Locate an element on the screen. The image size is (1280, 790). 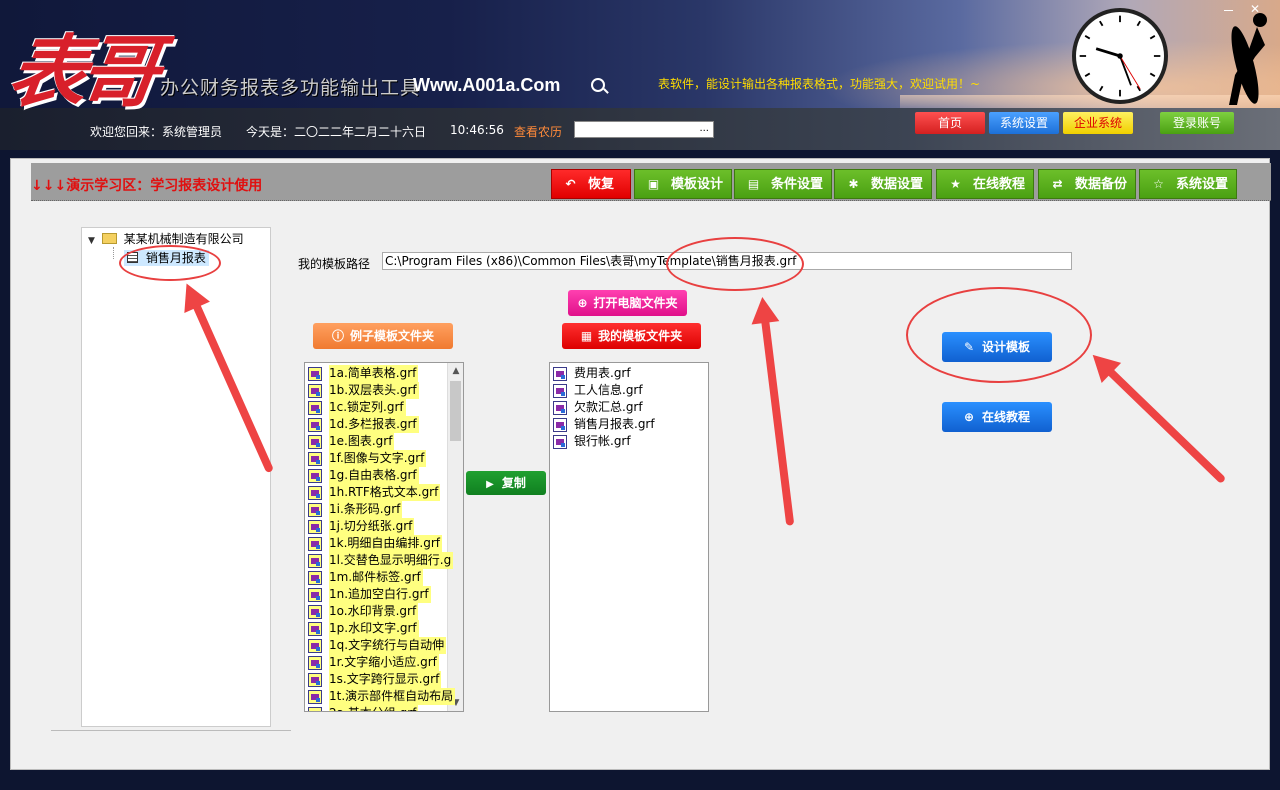
clock-icon is located at coordinates (1120, 56).